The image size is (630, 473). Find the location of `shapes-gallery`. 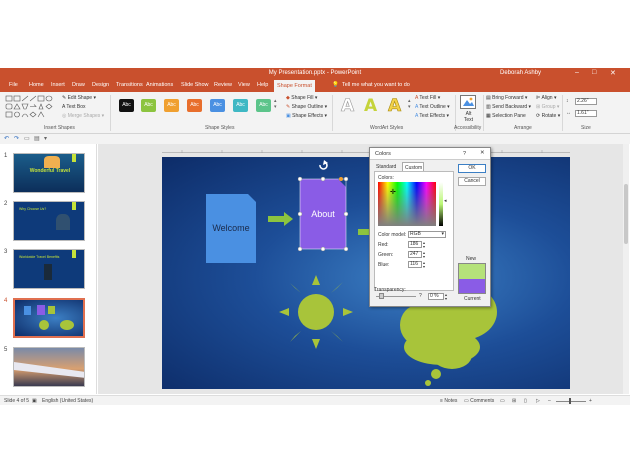

shapes-gallery is located at coordinates (32, 108).